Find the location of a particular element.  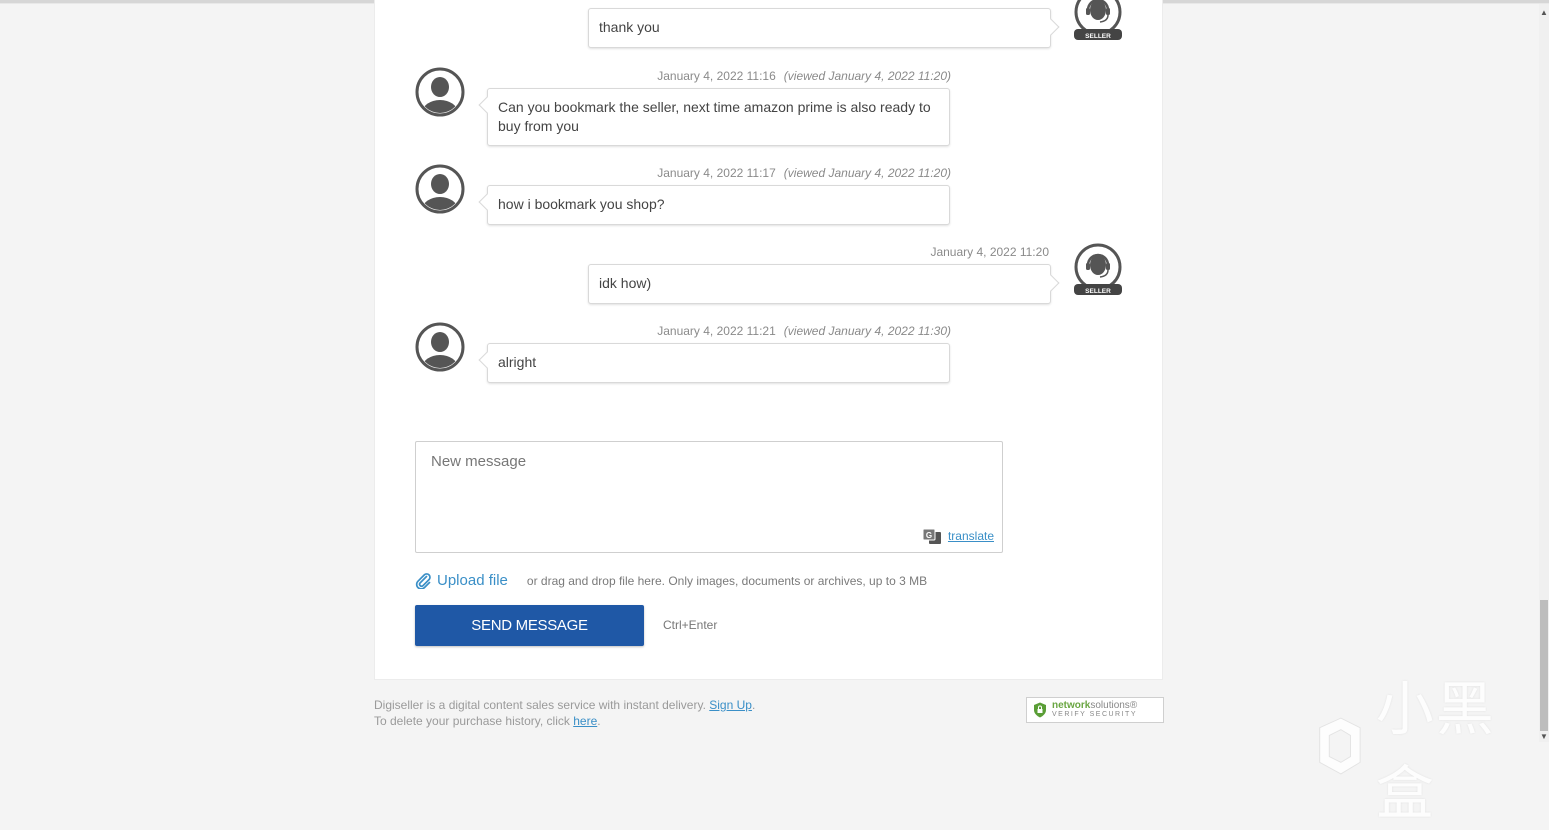

message-timestamp: January 4, 2022 11:20 is located at coordinates (989, 252).